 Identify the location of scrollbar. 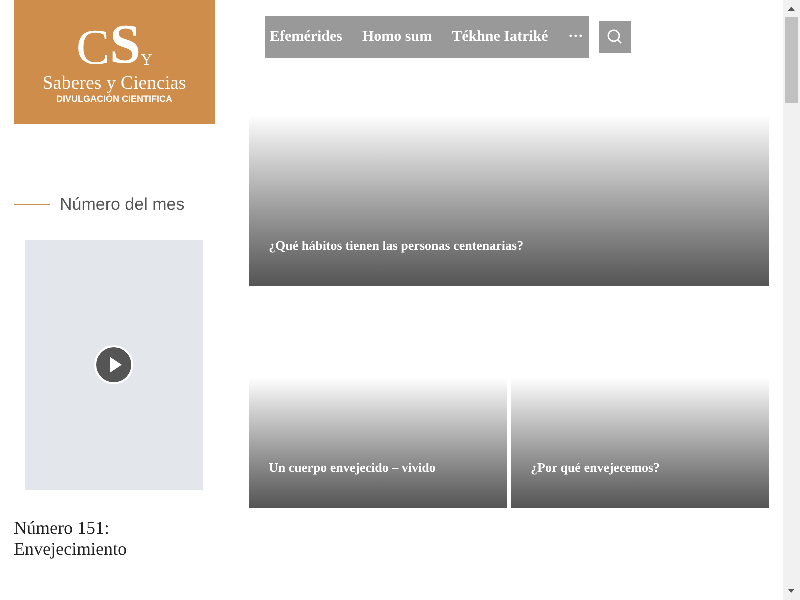
(791, 300).